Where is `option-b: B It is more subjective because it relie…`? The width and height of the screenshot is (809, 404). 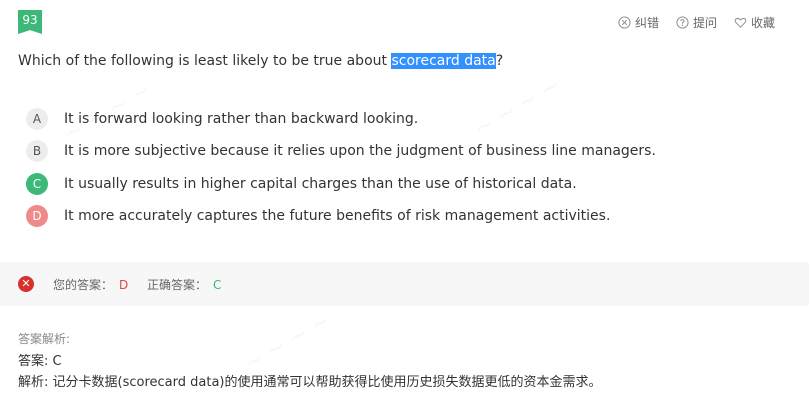 option-b: B It is more subjective because it relie… is located at coordinates (341, 151).